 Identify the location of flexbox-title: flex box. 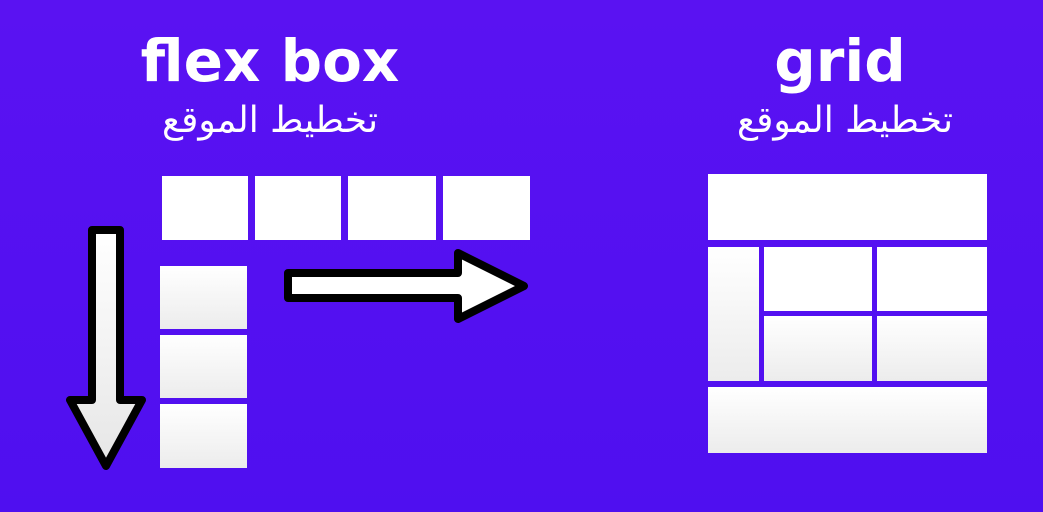
(270, 61).